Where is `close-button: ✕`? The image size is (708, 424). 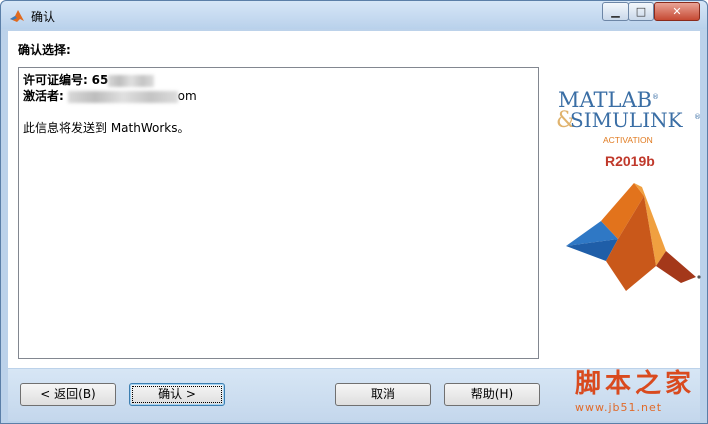 close-button: ✕ is located at coordinates (677, 11).